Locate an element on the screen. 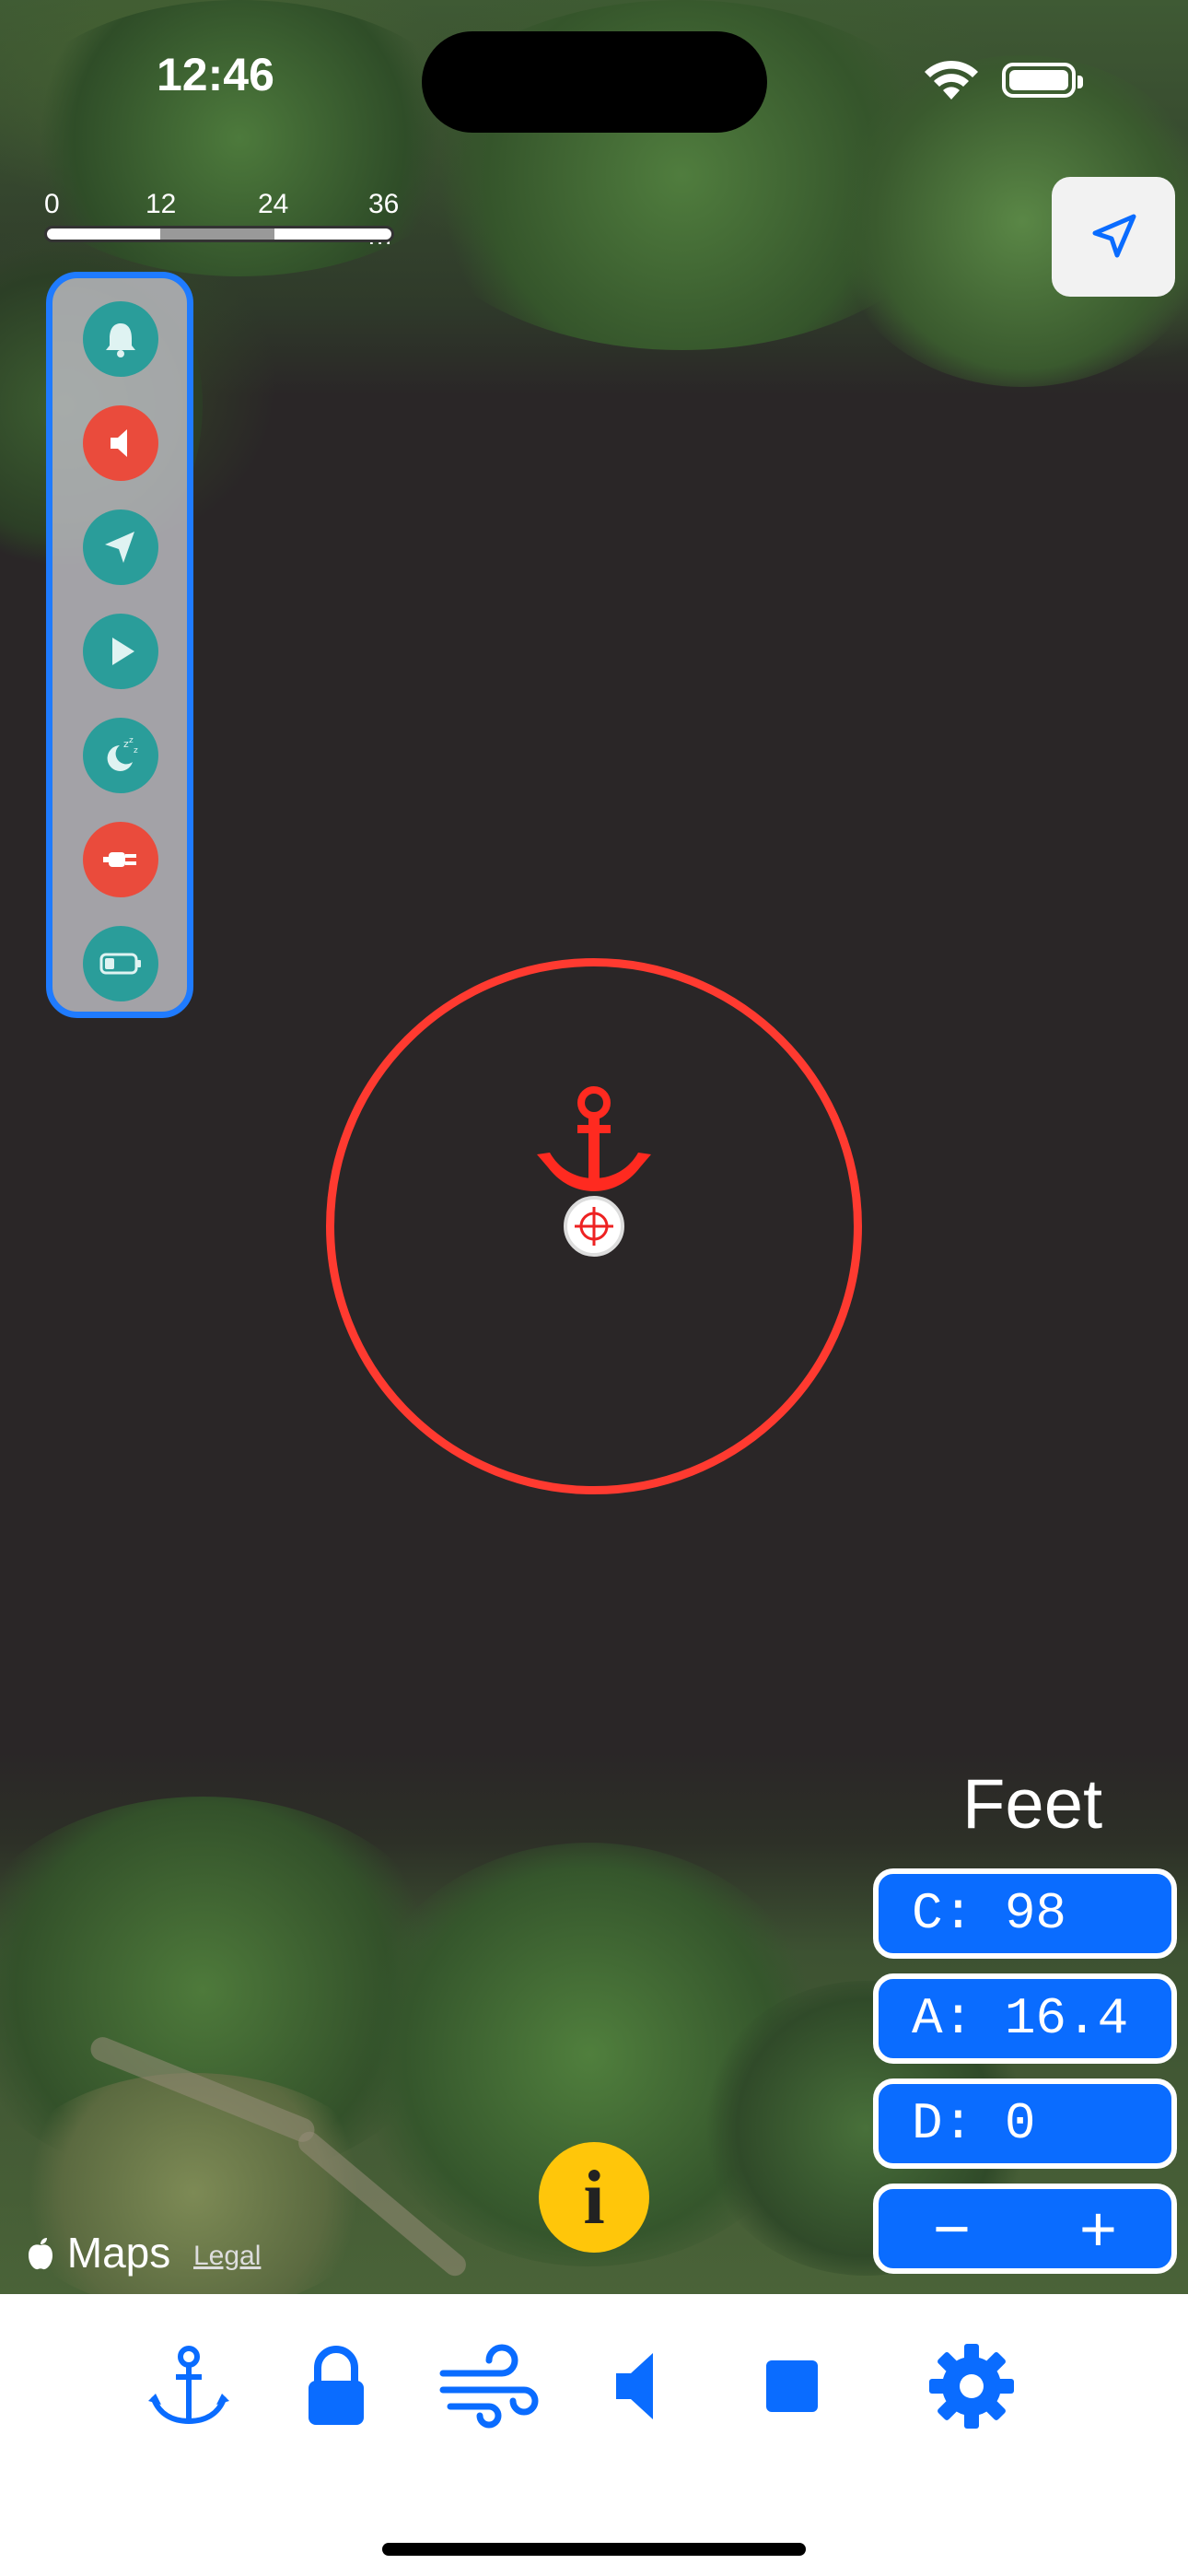  battery-icon is located at coordinates (1042, 80).